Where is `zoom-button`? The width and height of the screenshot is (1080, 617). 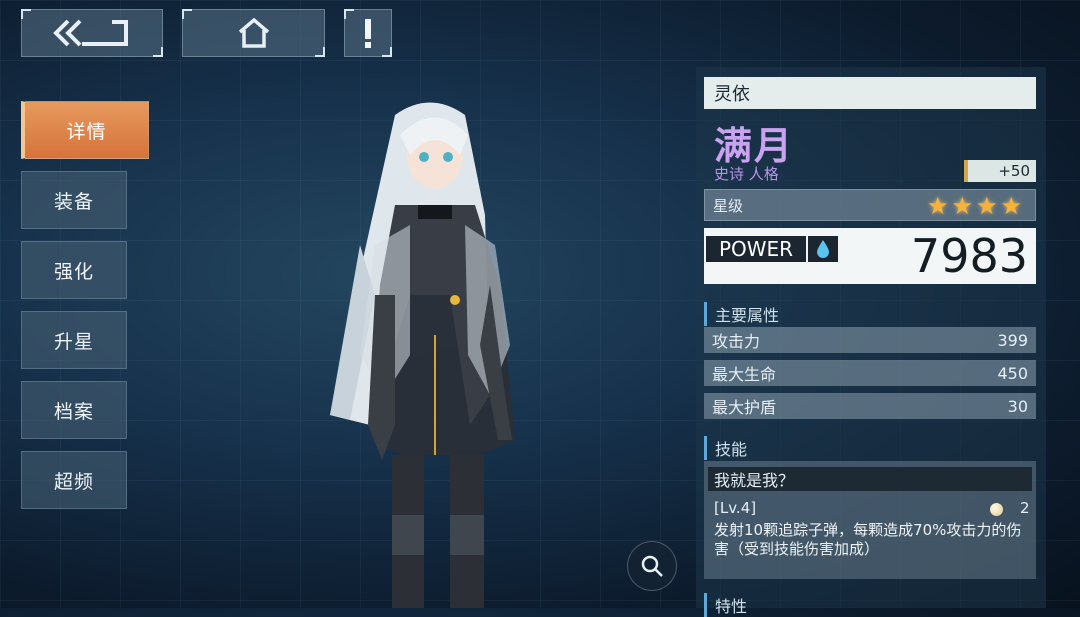 zoom-button is located at coordinates (652, 566).